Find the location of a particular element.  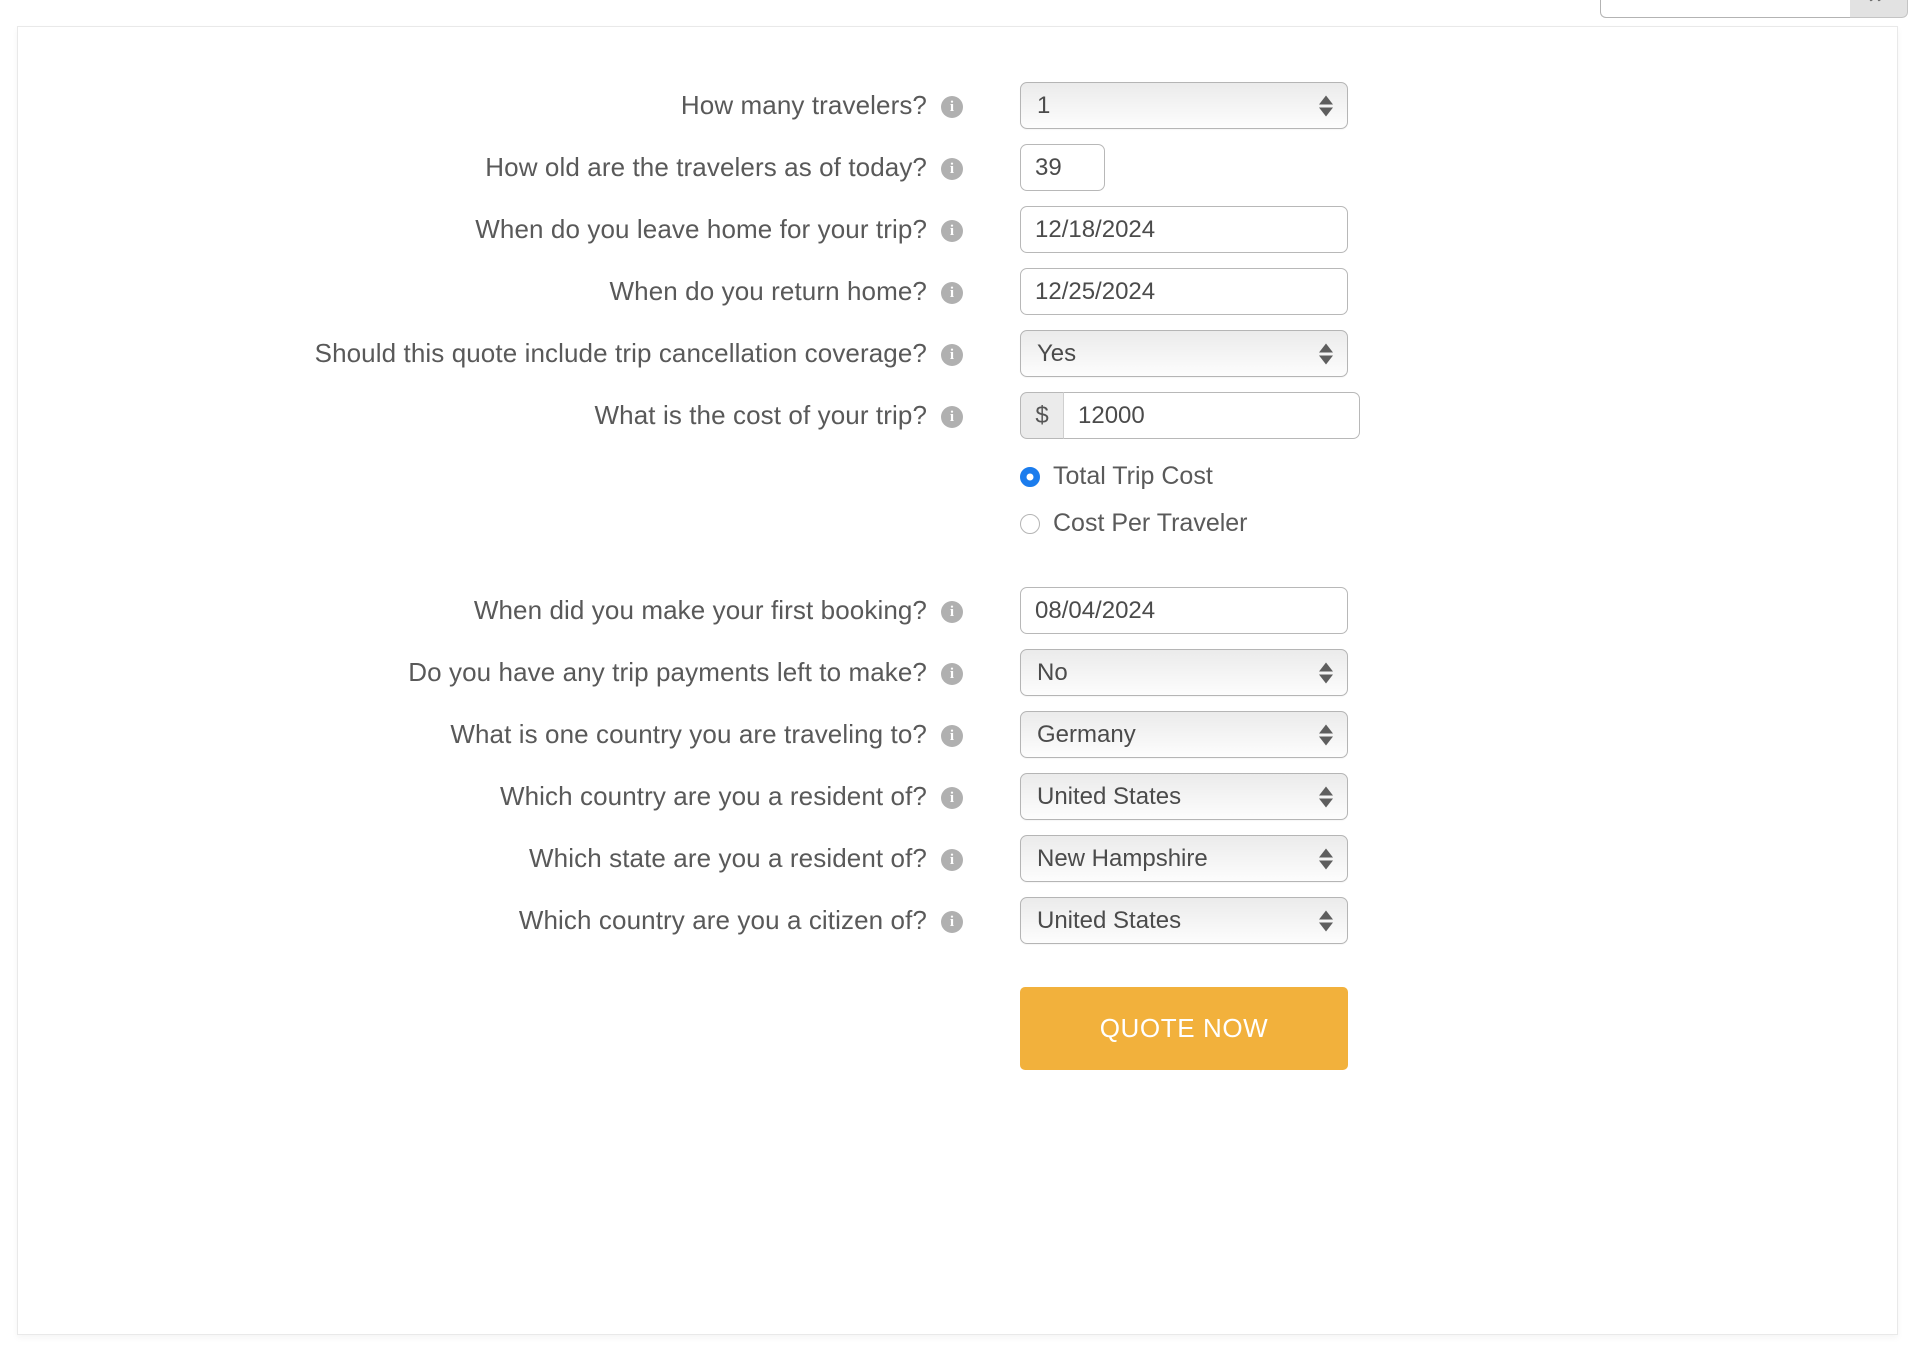

info-icon-payments-left: i is located at coordinates (952, 673).